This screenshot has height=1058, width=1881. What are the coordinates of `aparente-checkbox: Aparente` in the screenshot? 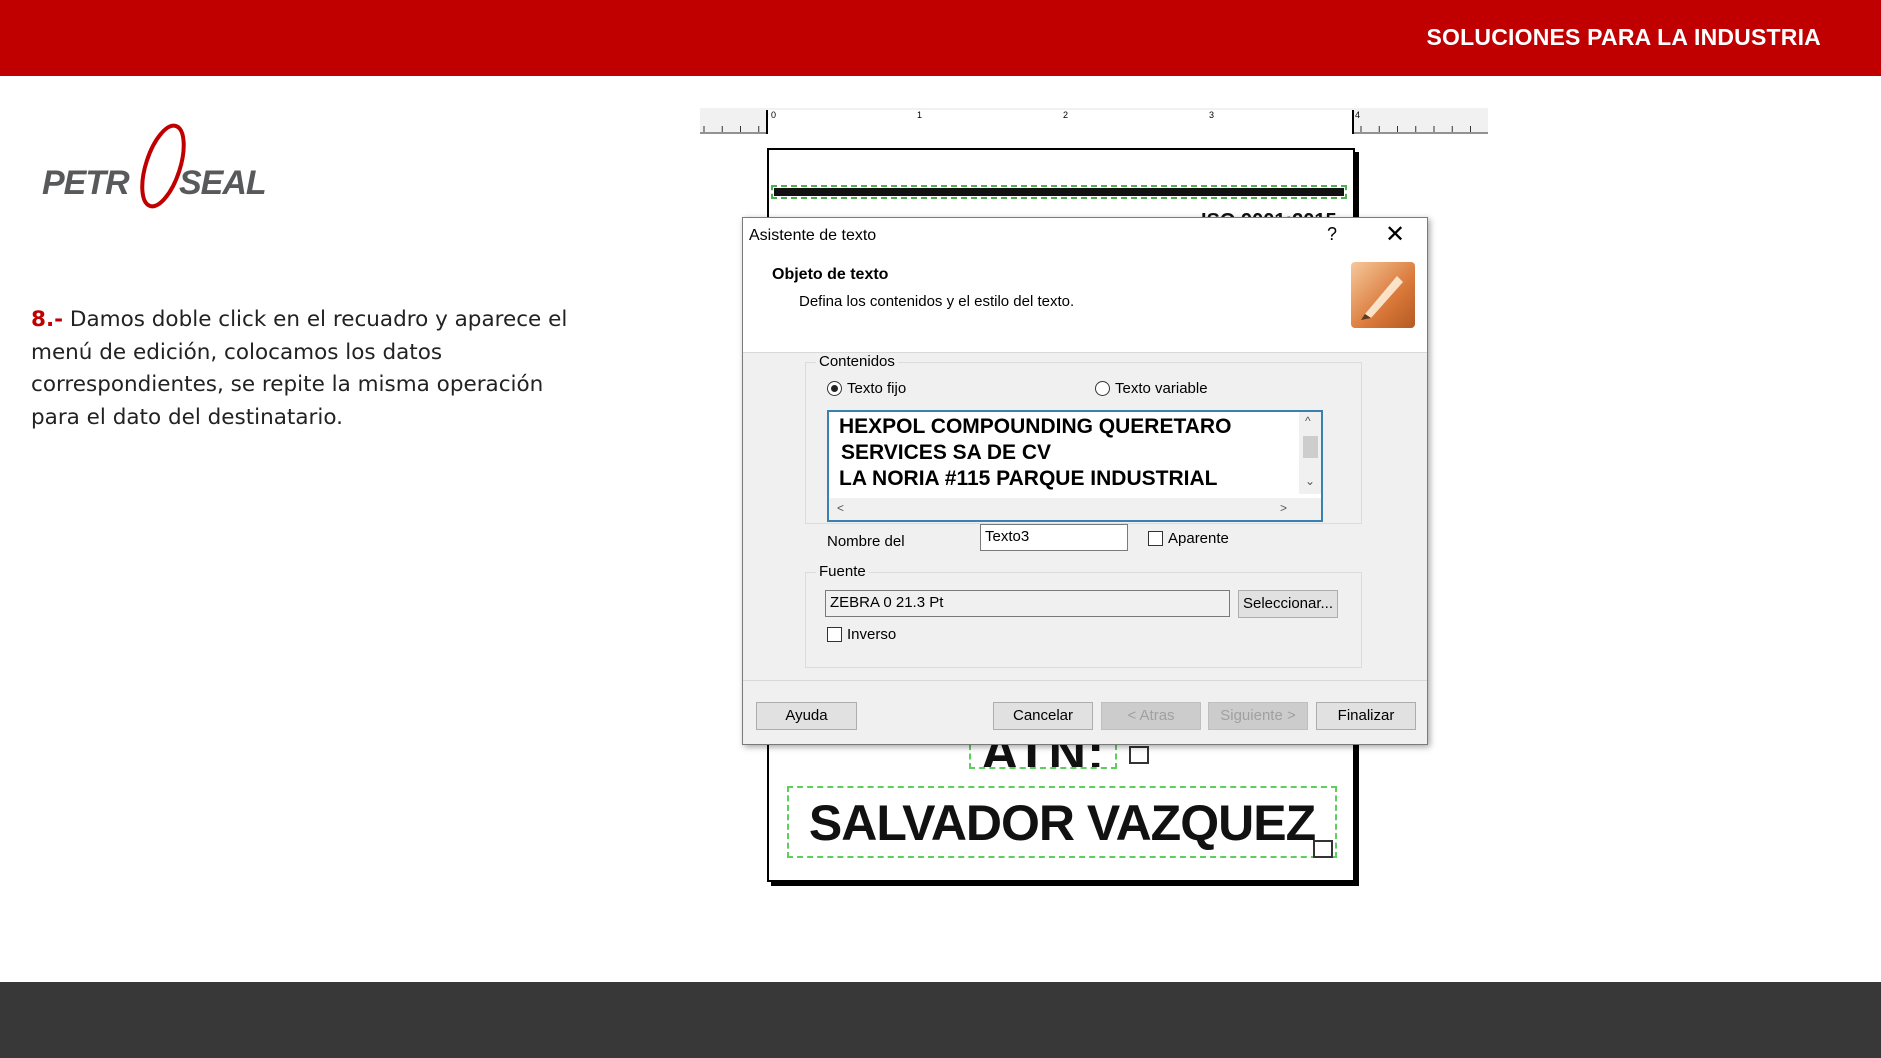 It's located at (1188, 538).